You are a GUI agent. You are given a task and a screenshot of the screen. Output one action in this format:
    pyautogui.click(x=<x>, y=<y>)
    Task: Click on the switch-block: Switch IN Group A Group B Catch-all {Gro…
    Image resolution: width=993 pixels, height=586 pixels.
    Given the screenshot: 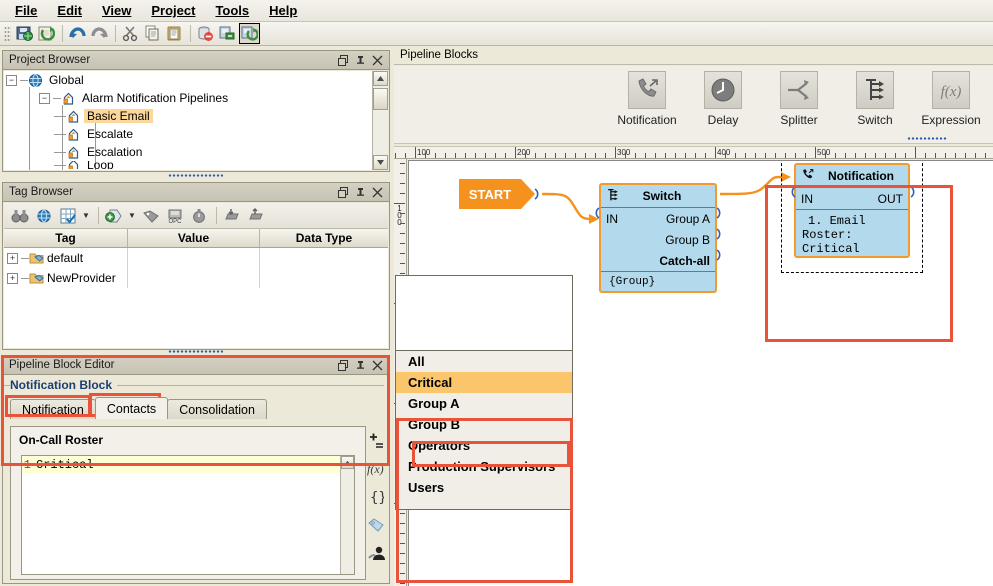 What is the action you would take?
    pyautogui.click(x=658, y=238)
    